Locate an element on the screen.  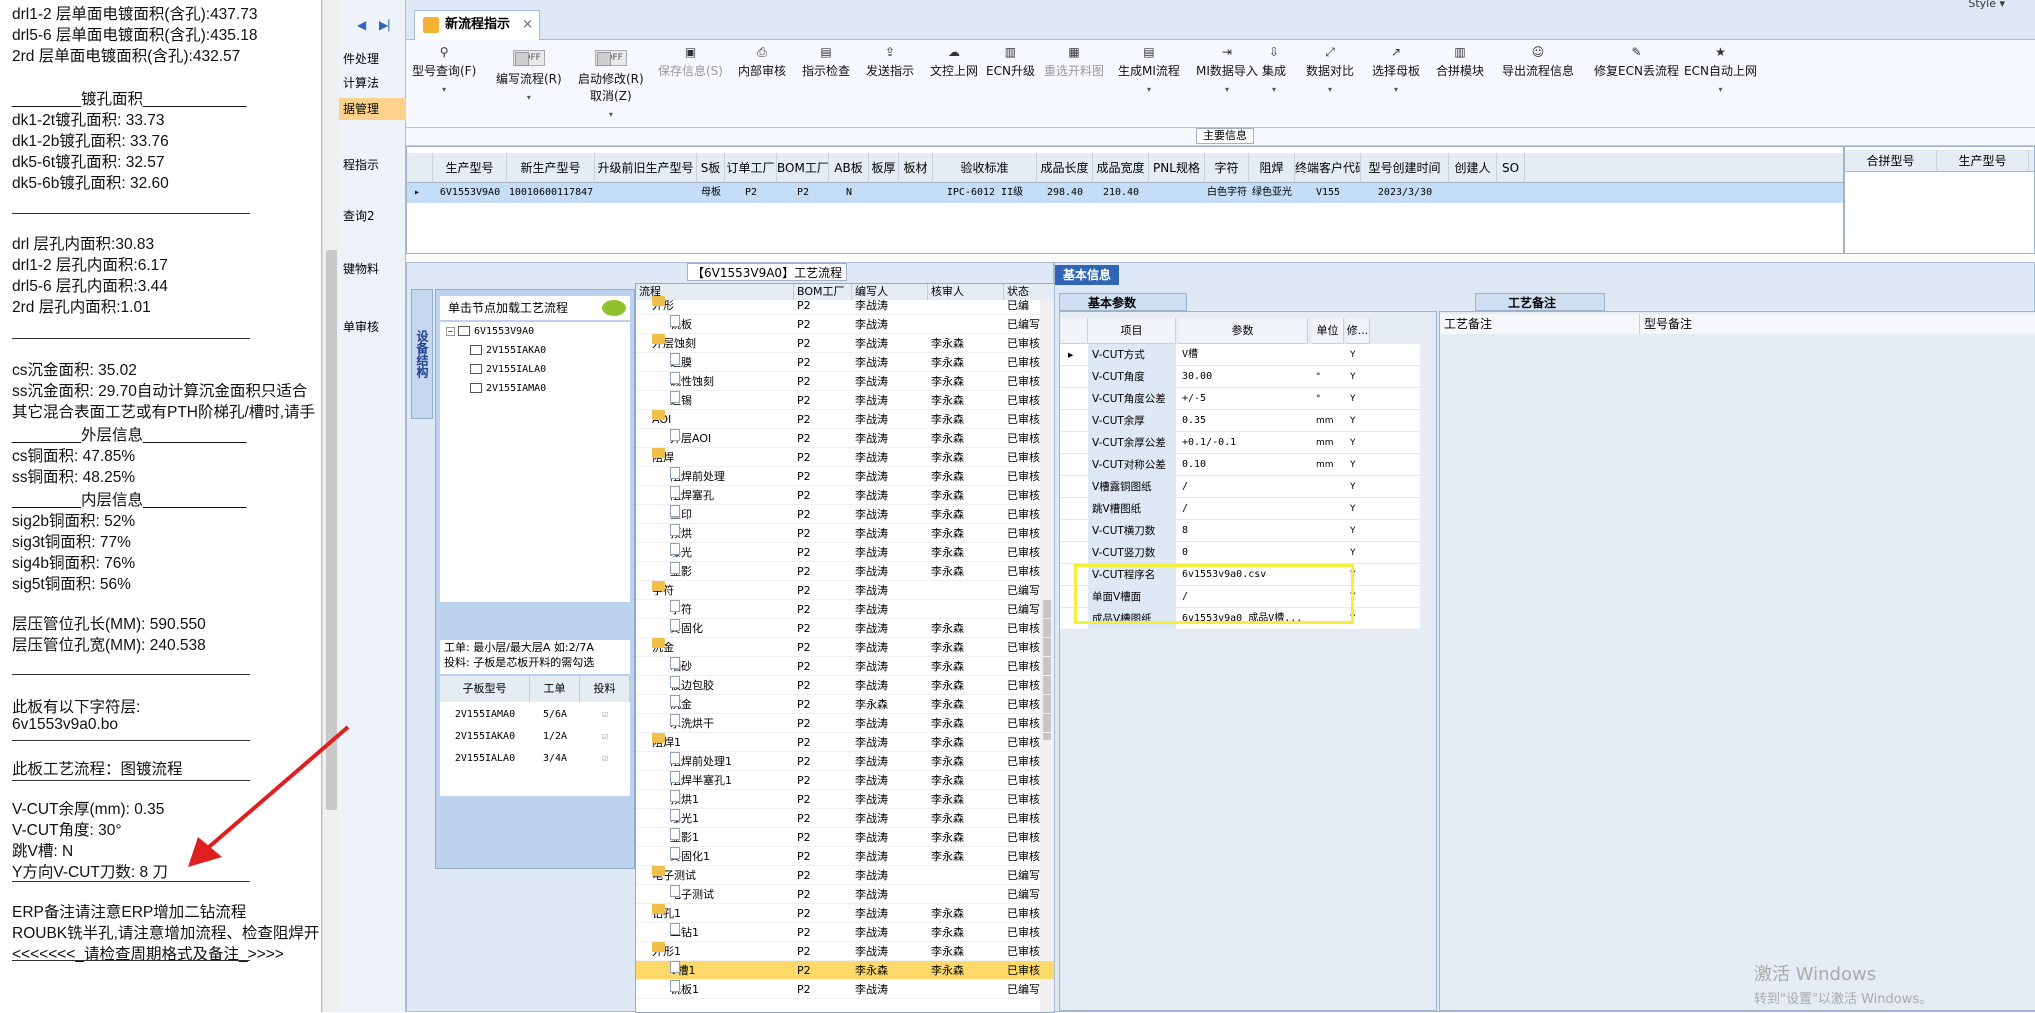
toolbar-button: ↗ 选择母板 ▾ is located at coordinates (1396, 70).